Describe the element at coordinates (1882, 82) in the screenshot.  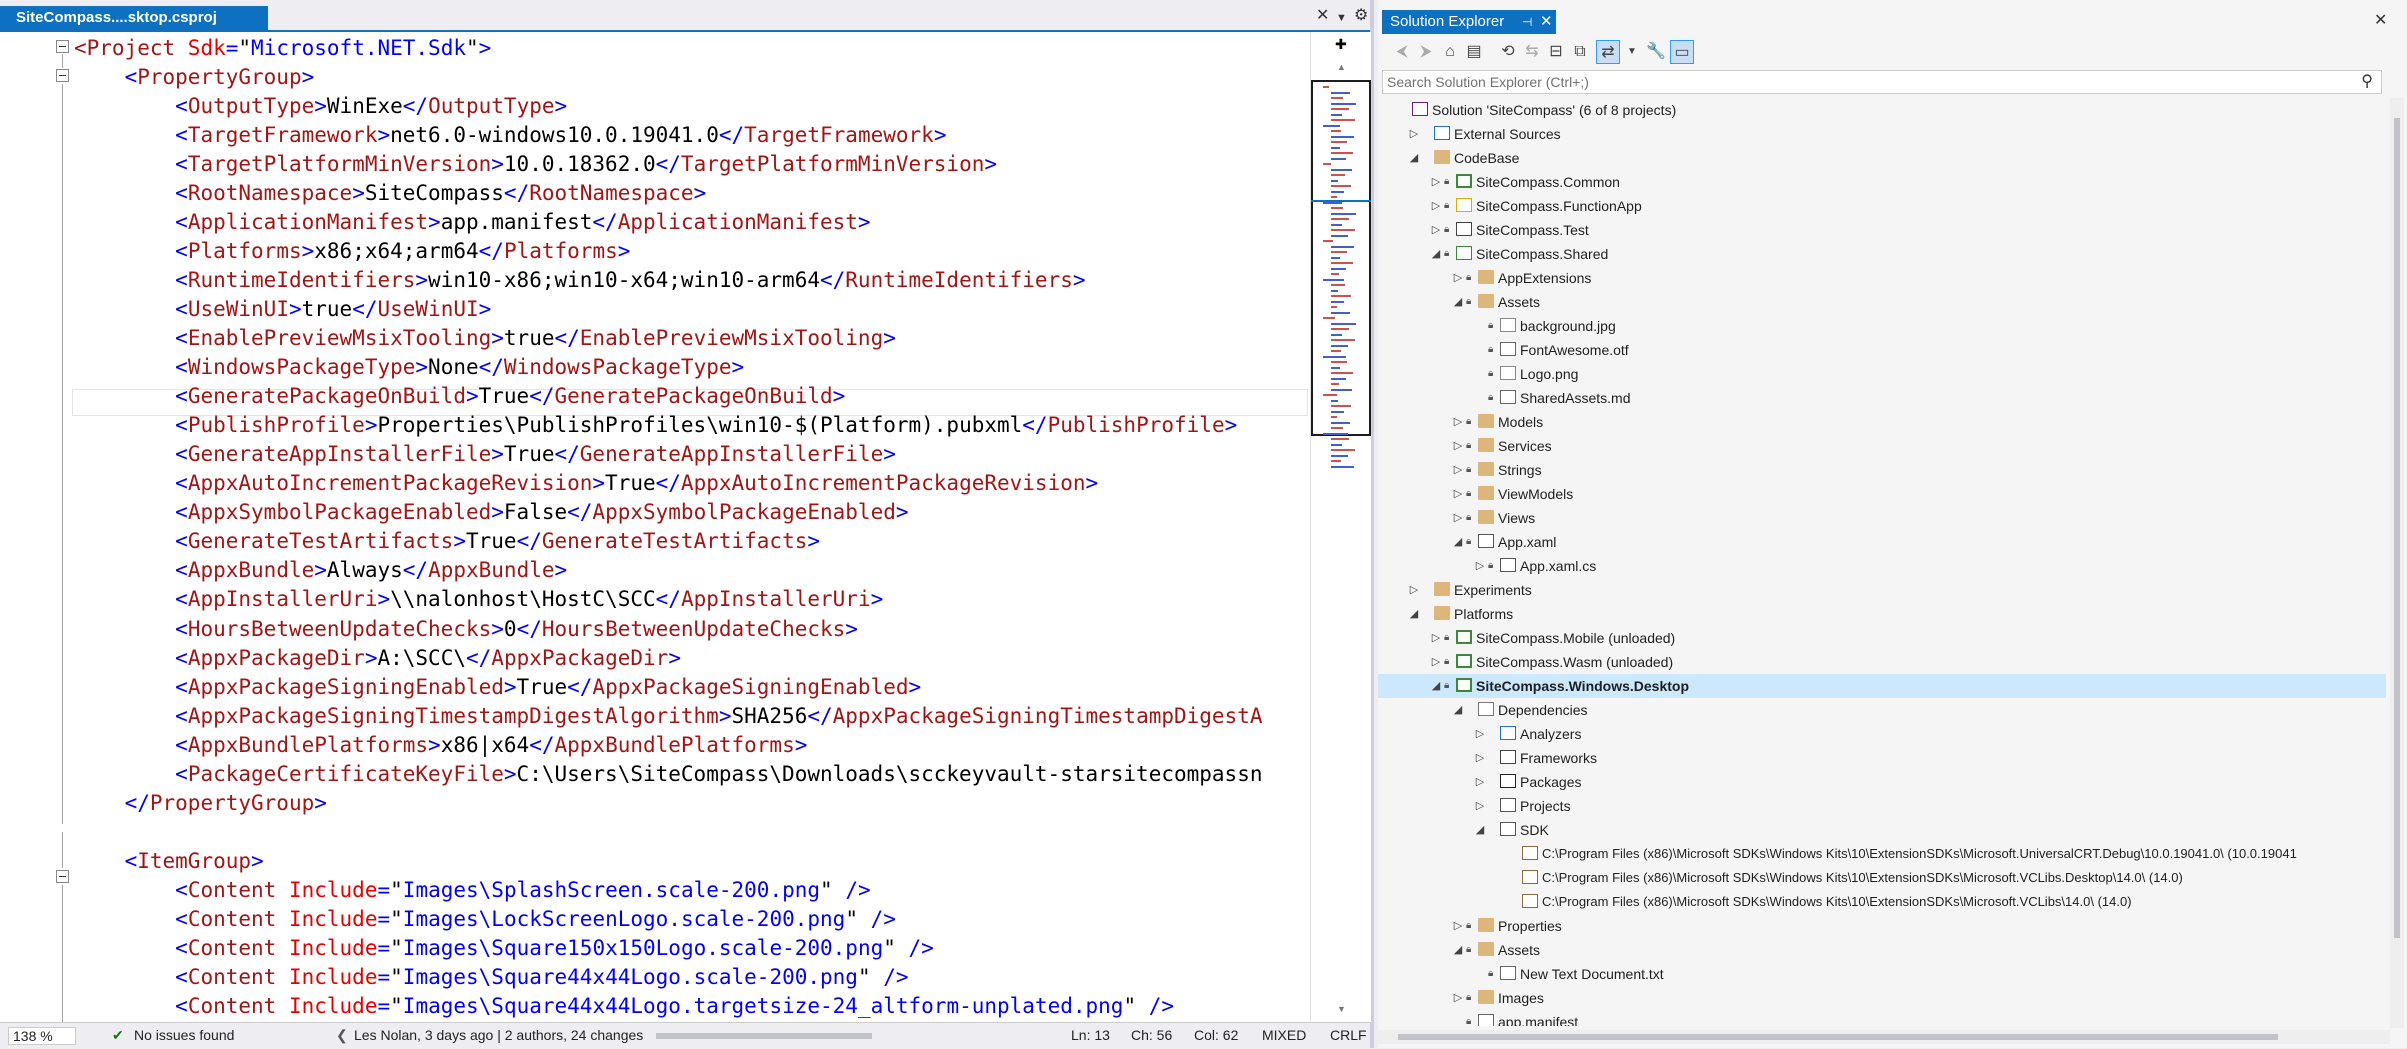
I see `search-input: Search Solution Explorer (Ctrl+;) ⚲` at that location.